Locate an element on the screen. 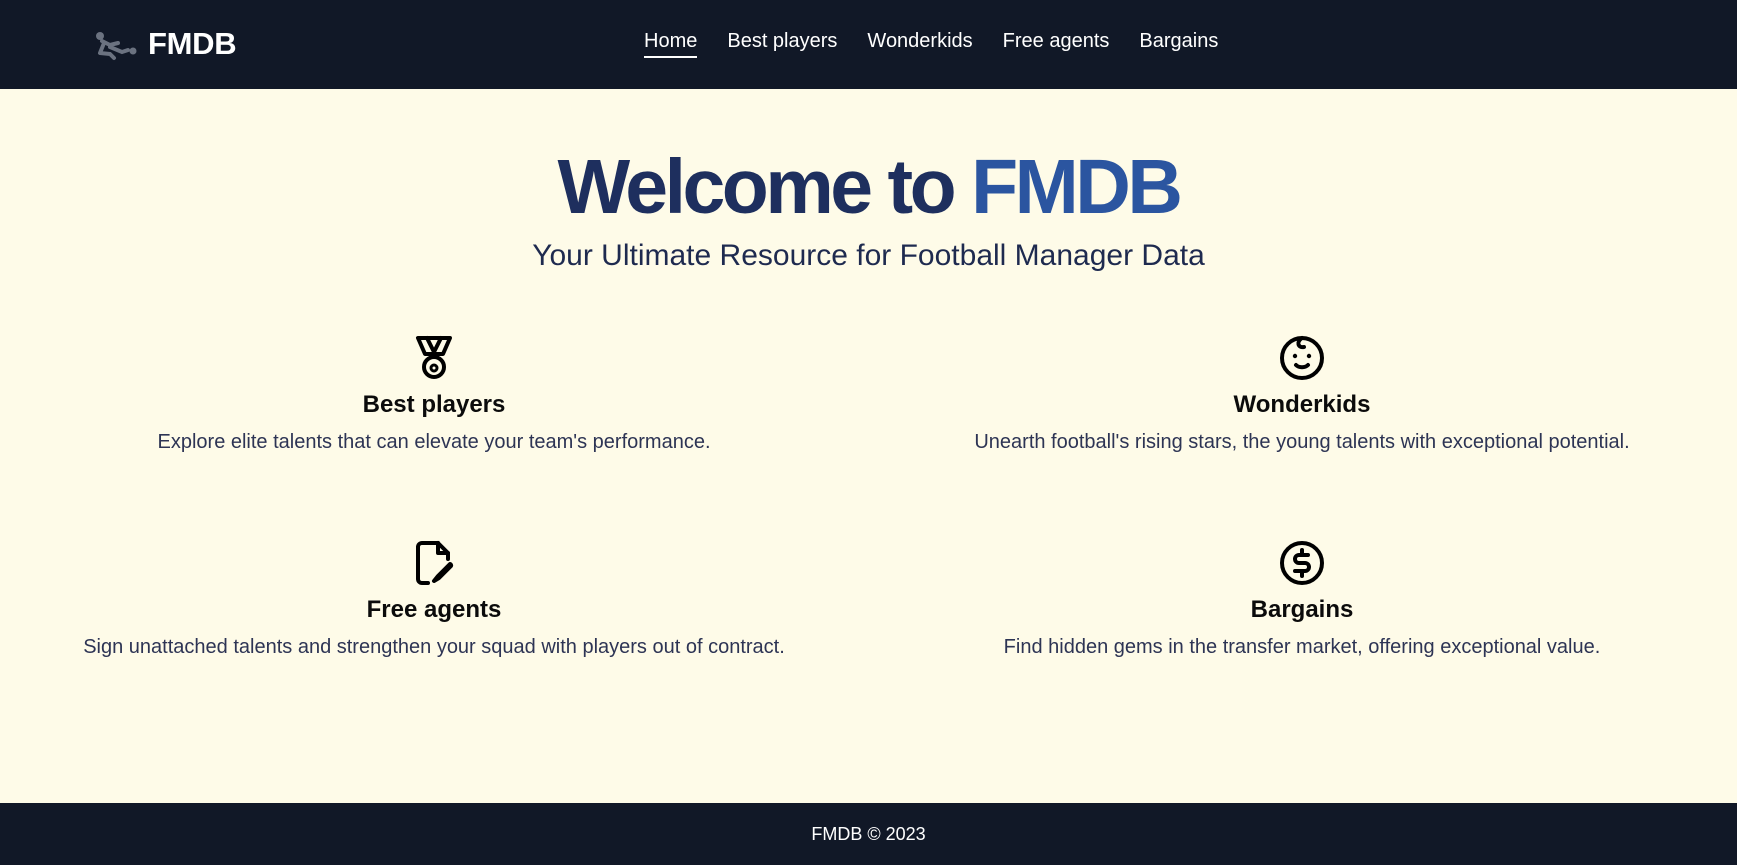 The width and height of the screenshot is (1737, 865). document-edit-icon is located at coordinates (435, 563).